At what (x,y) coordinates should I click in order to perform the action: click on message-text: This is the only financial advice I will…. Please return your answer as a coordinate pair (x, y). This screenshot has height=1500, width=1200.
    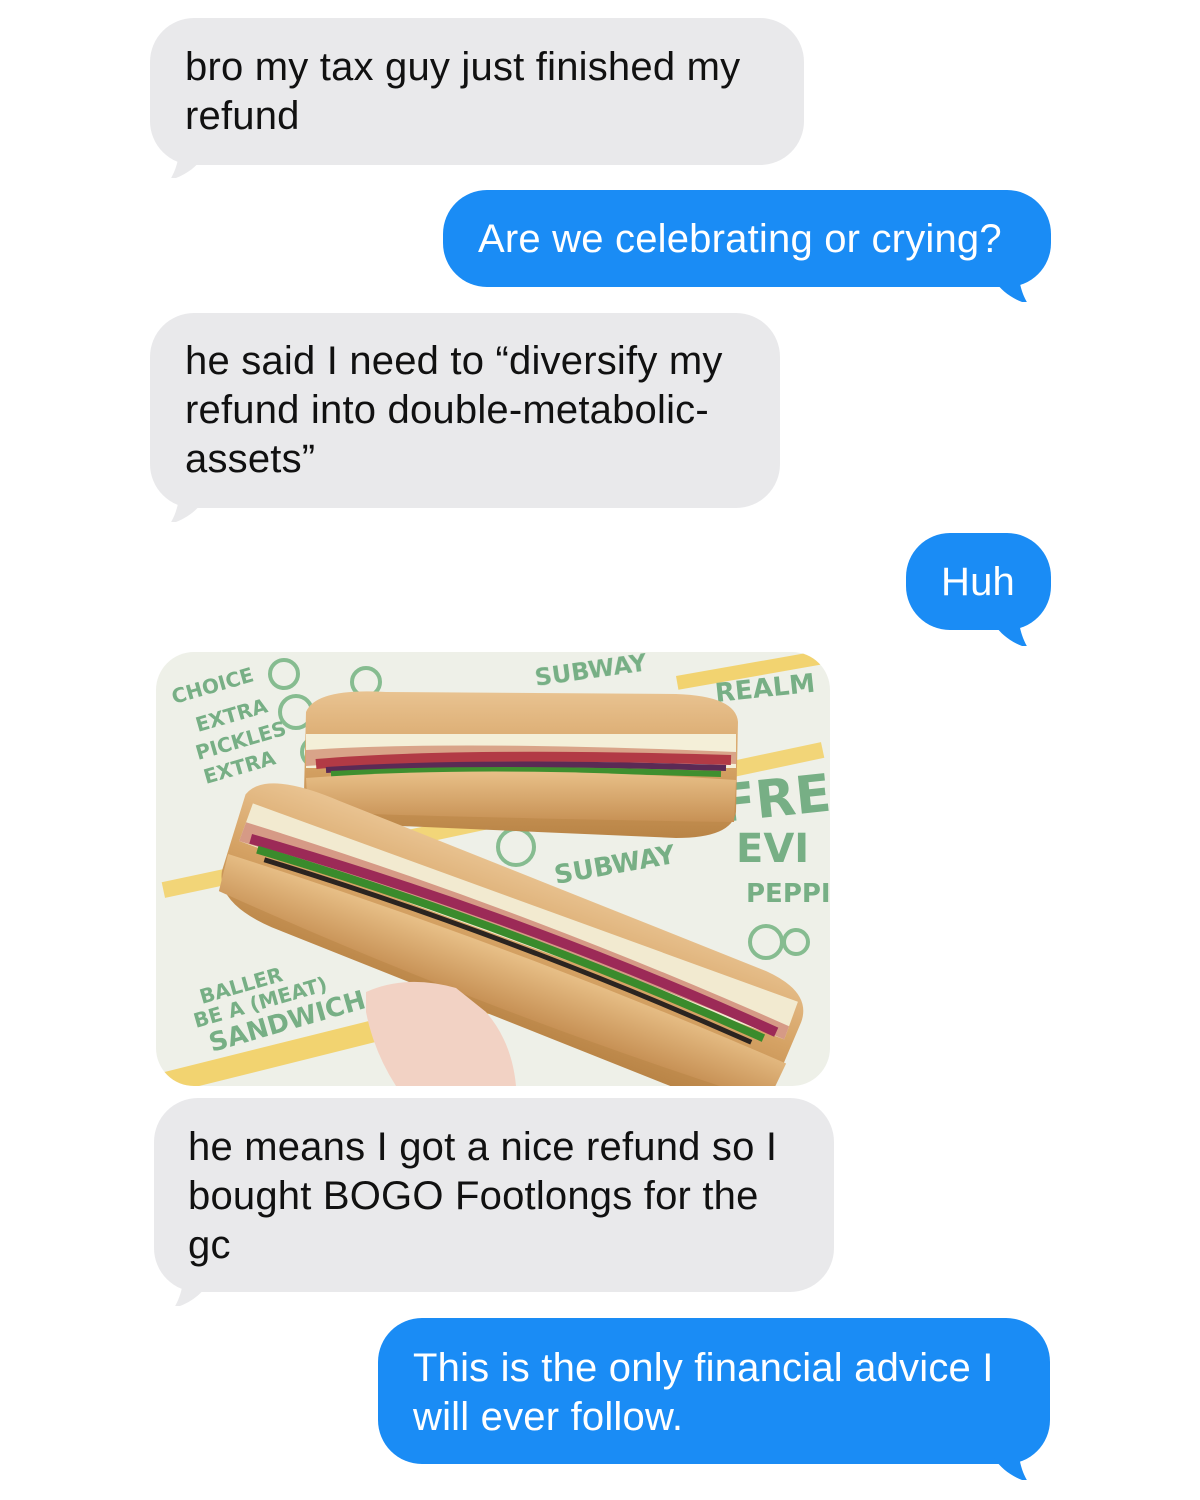
    Looking at the image, I should click on (703, 1392).